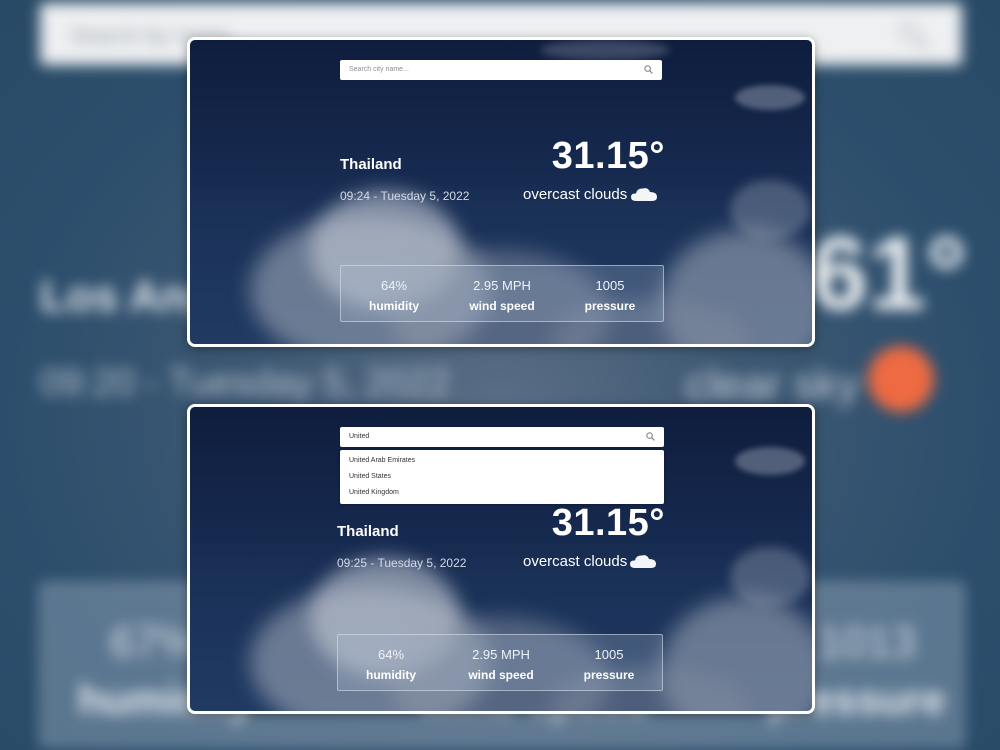 Image resolution: width=1000 pixels, height=750 pixels. Describe the element at coordinates (245, 383) in the screenshot. I see `background-time: 09:20 - Tuesday 5, 2022` at that location.